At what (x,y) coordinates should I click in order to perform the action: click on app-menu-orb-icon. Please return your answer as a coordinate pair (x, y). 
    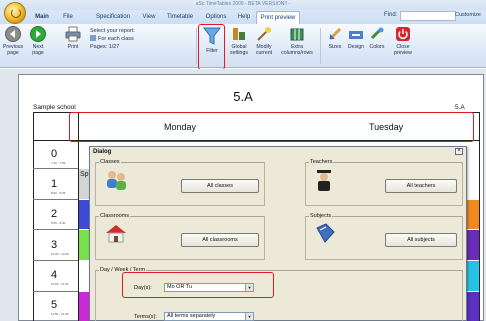
    Looking at the image, I should click on (15, 13).